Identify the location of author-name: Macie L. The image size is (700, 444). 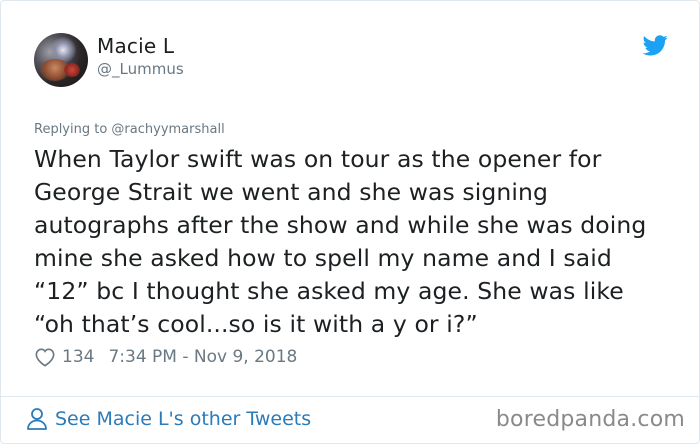
(135, 46).